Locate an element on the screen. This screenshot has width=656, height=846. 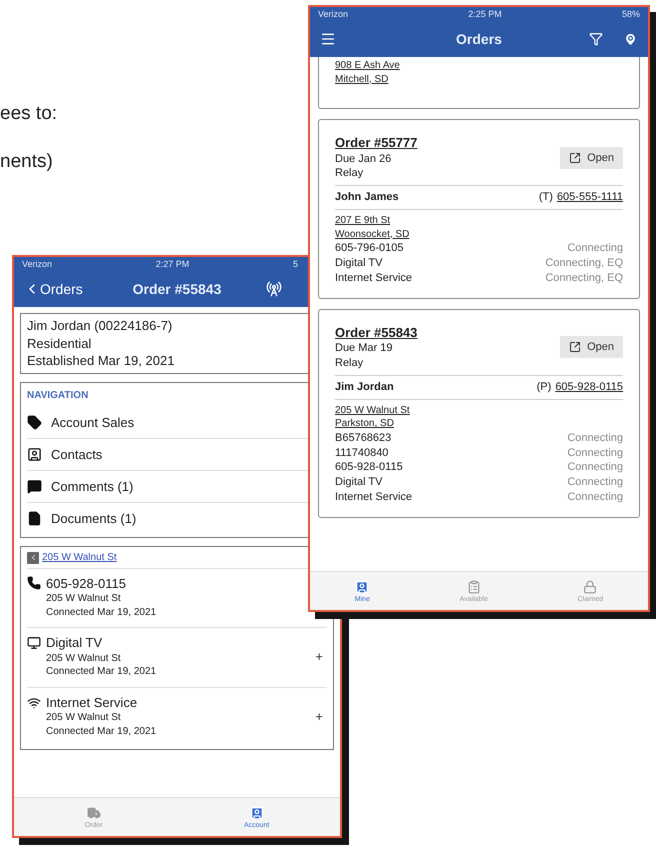
service-name: B65768623 is located at coordinates (363, 438).